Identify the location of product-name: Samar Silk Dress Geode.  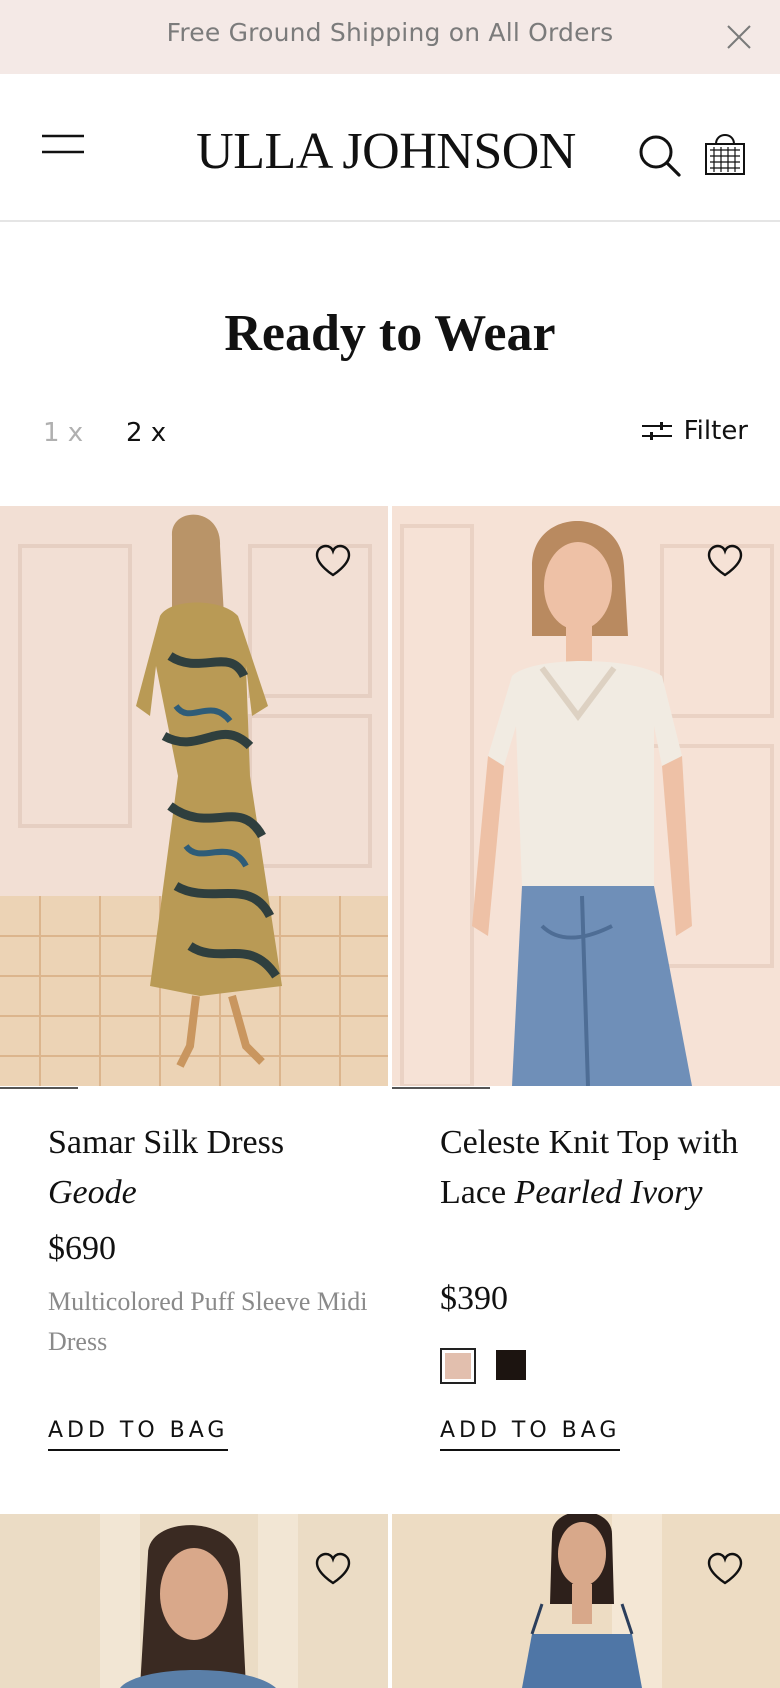
(208, 1168).